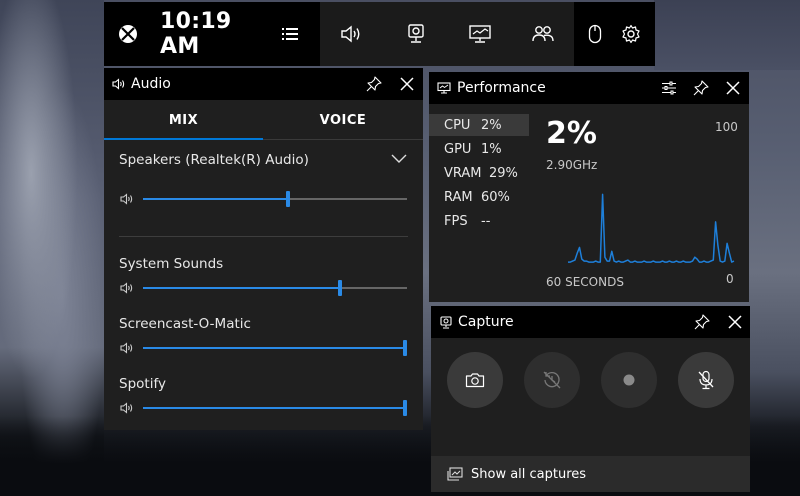 This screenshot has width=800, height=496. What do you see at coordinates (552, 380) in the screenshot?
I see `record-last-button` at bounding box center [552, 380].